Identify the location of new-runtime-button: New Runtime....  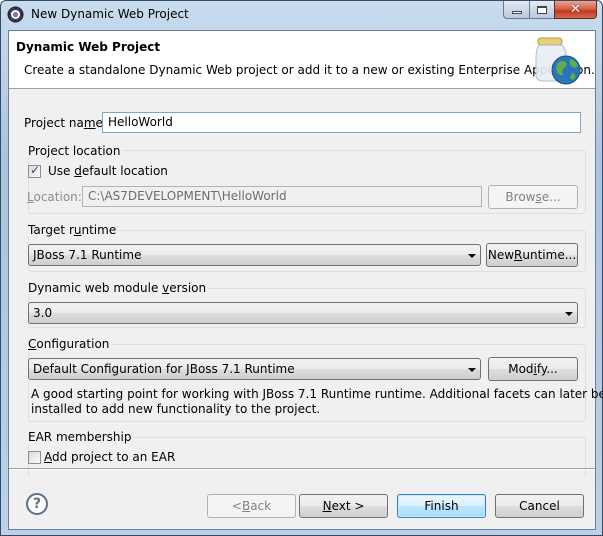
(532, 255).